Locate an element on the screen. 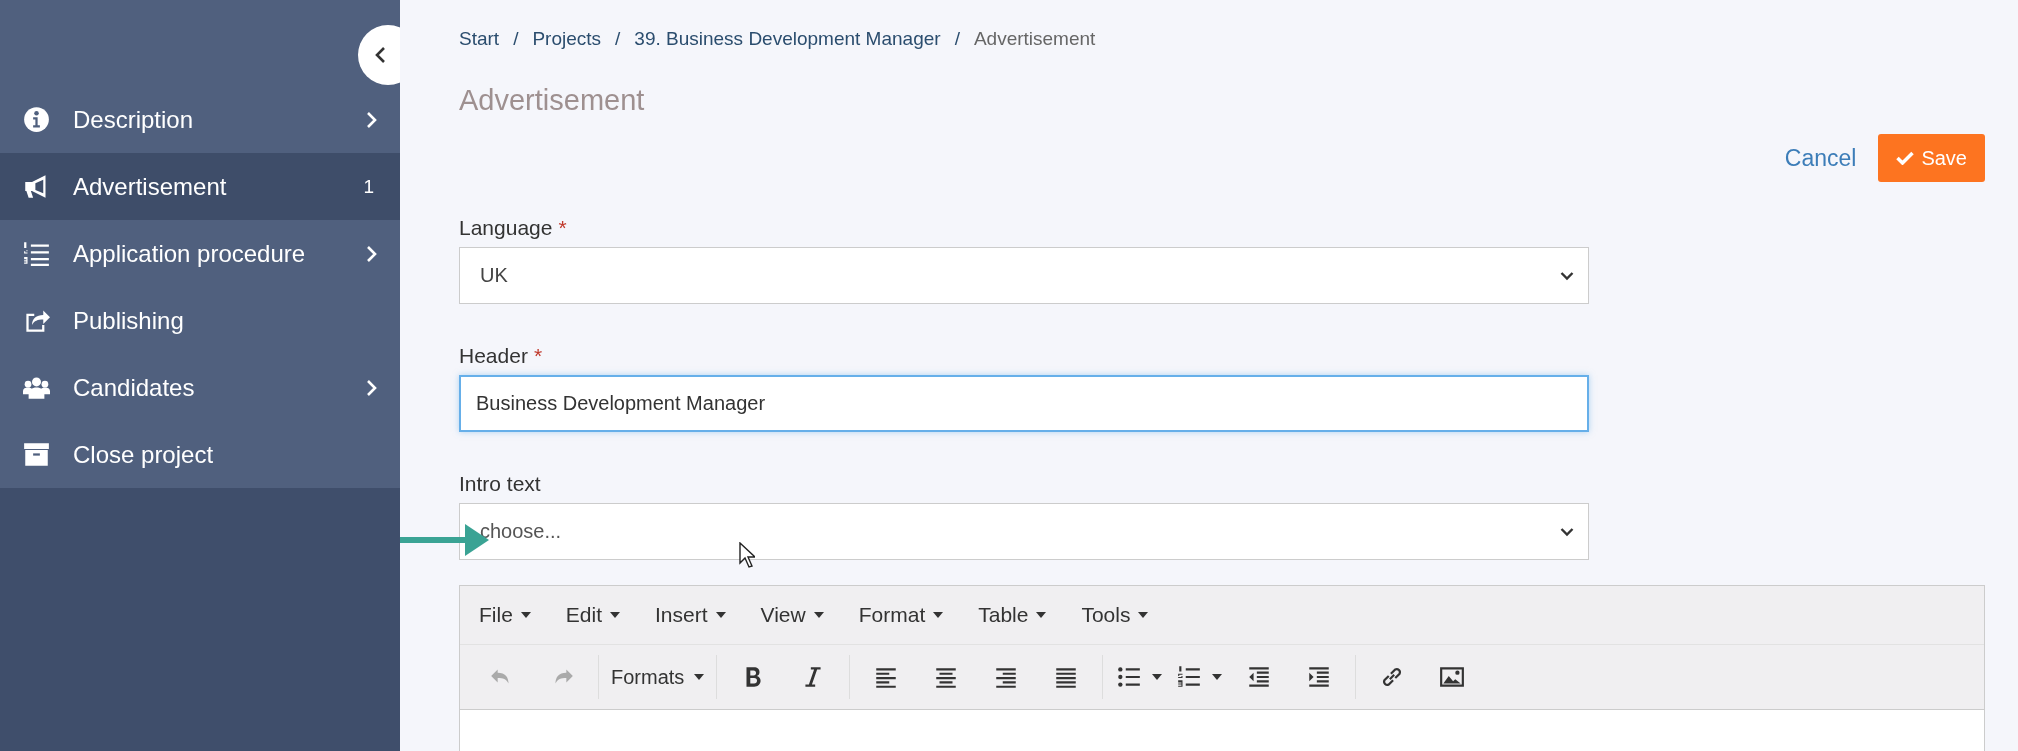 The width and height of the screenshot is (2018, 751). mouse-cursor-icon is located at coordinates (747, 555).